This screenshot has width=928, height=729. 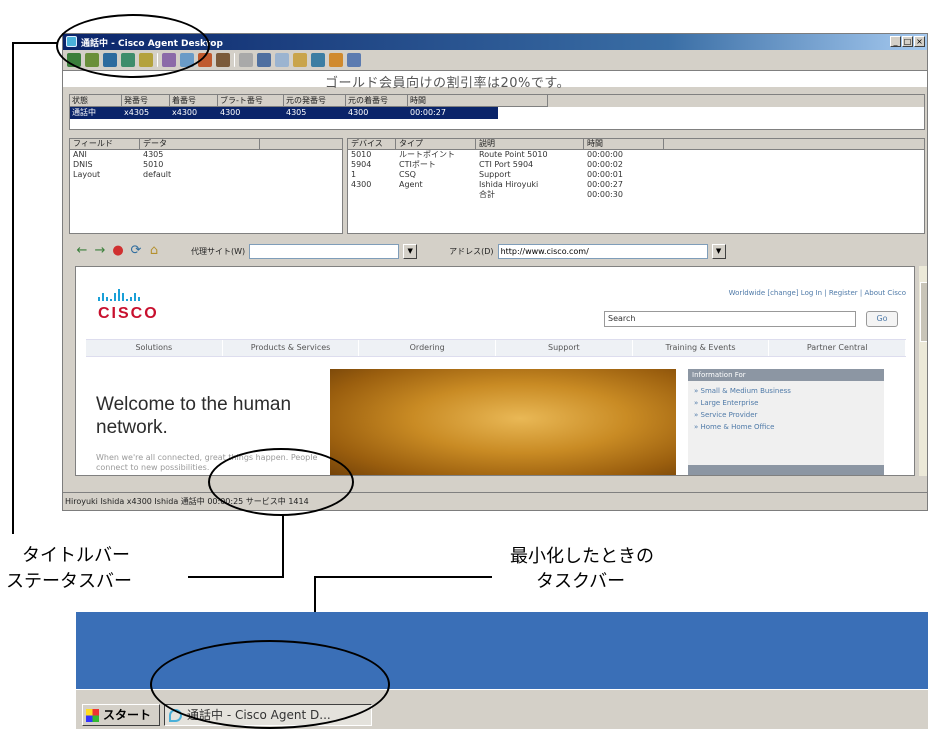 I want to click on wrapup-icon, so click(x=300, y=60).